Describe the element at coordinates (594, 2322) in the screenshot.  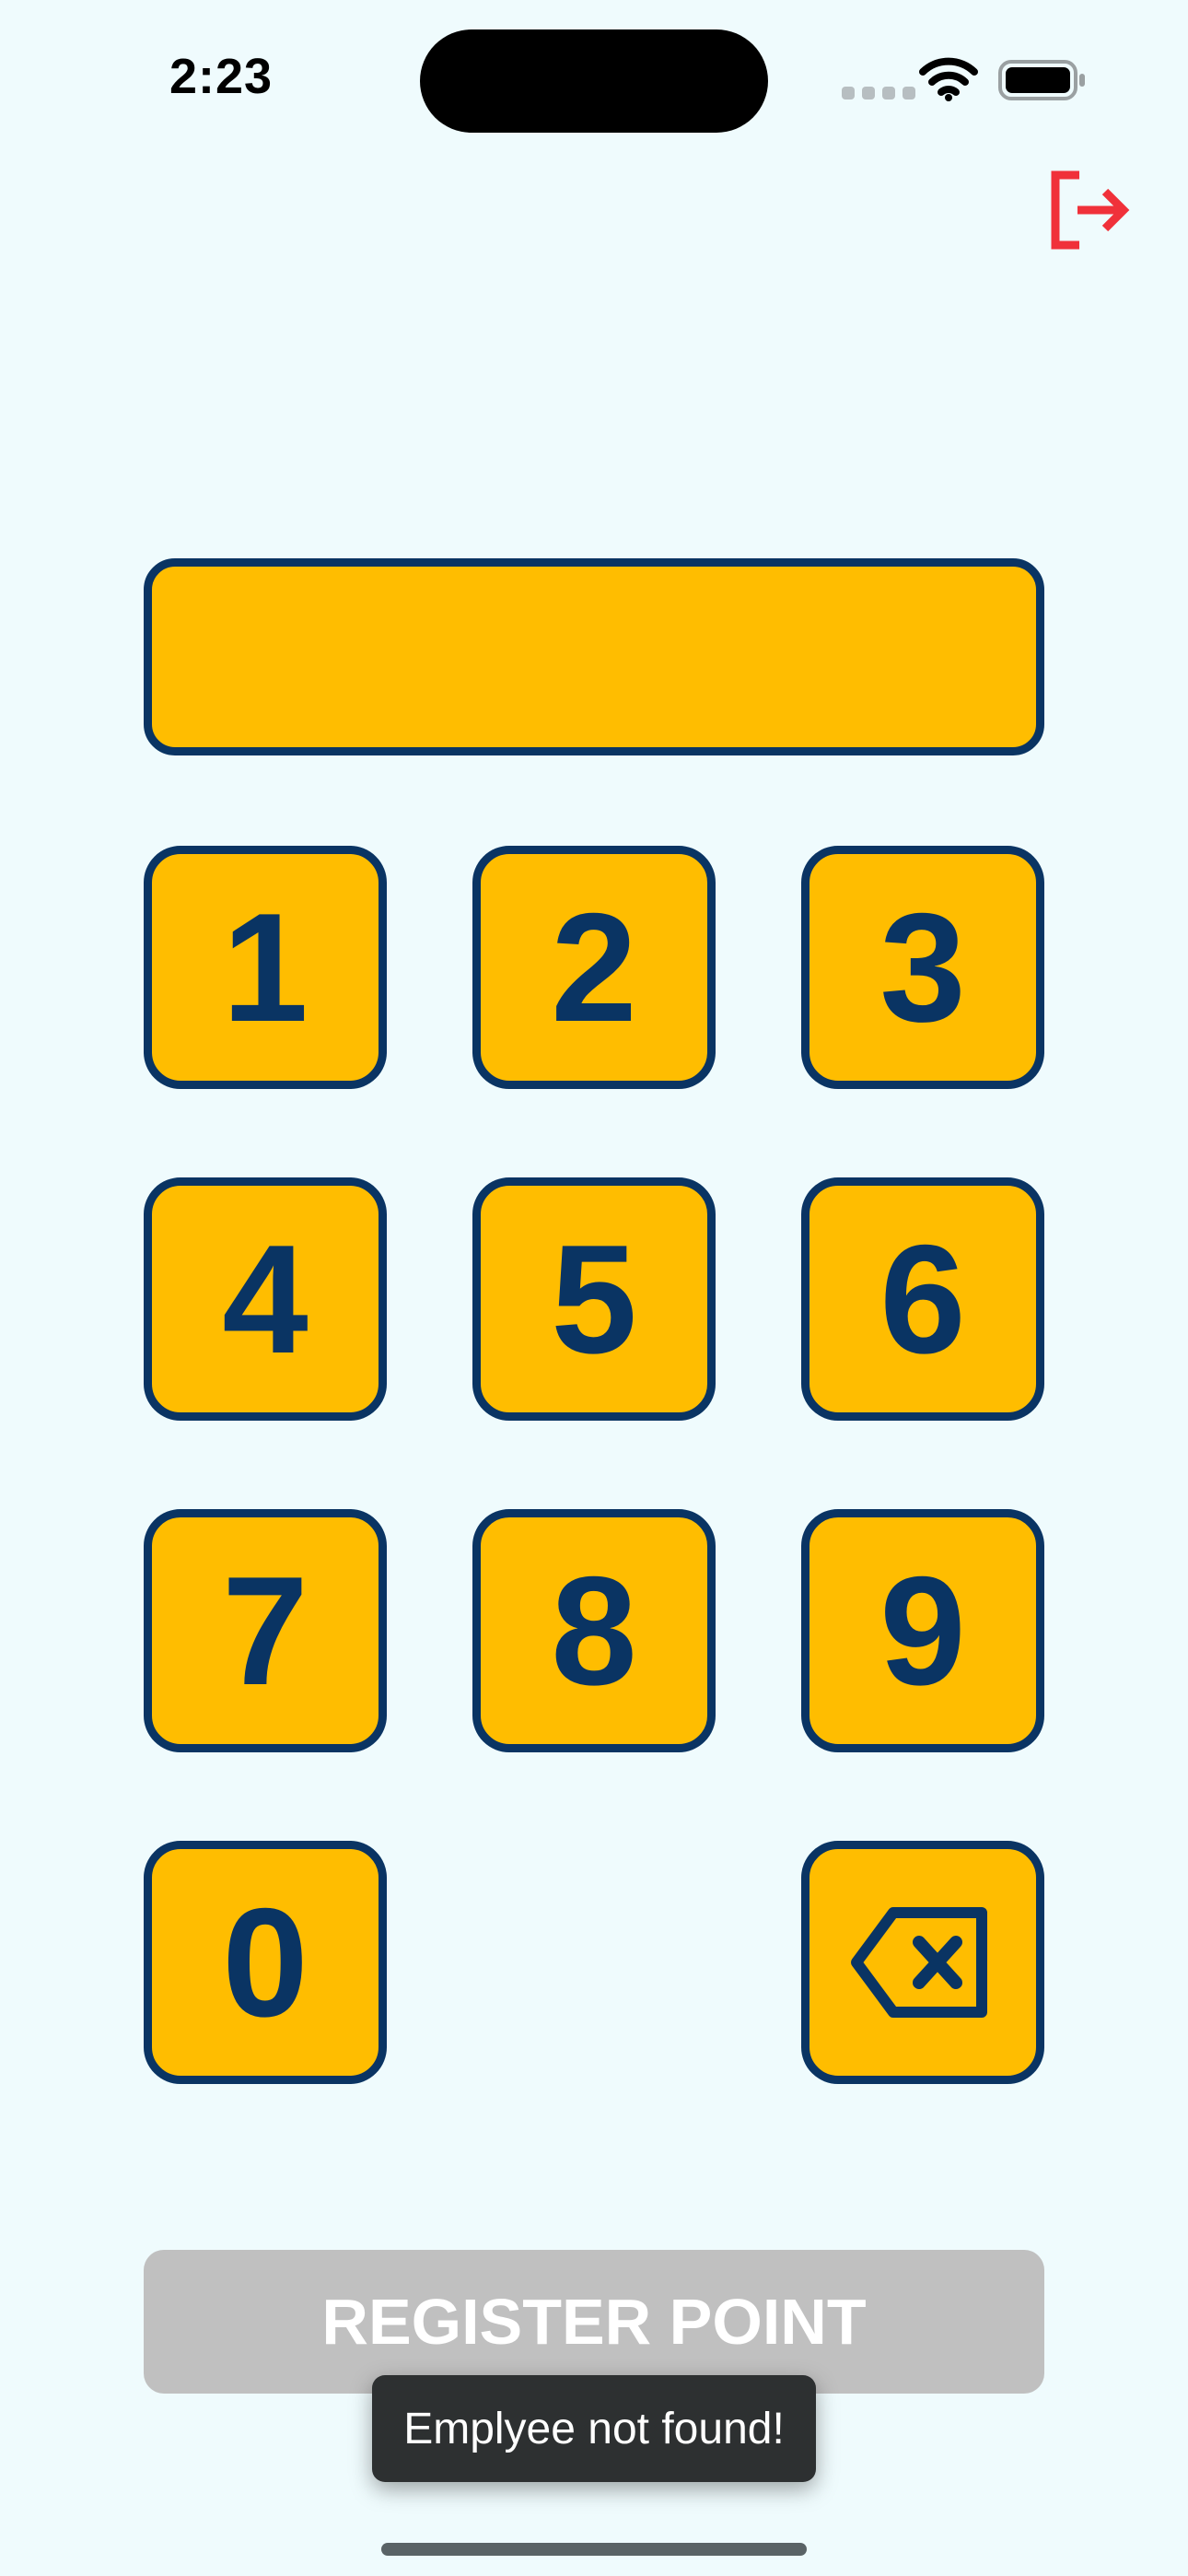
I see `register-point-button: REGISTER POINT` at that location.